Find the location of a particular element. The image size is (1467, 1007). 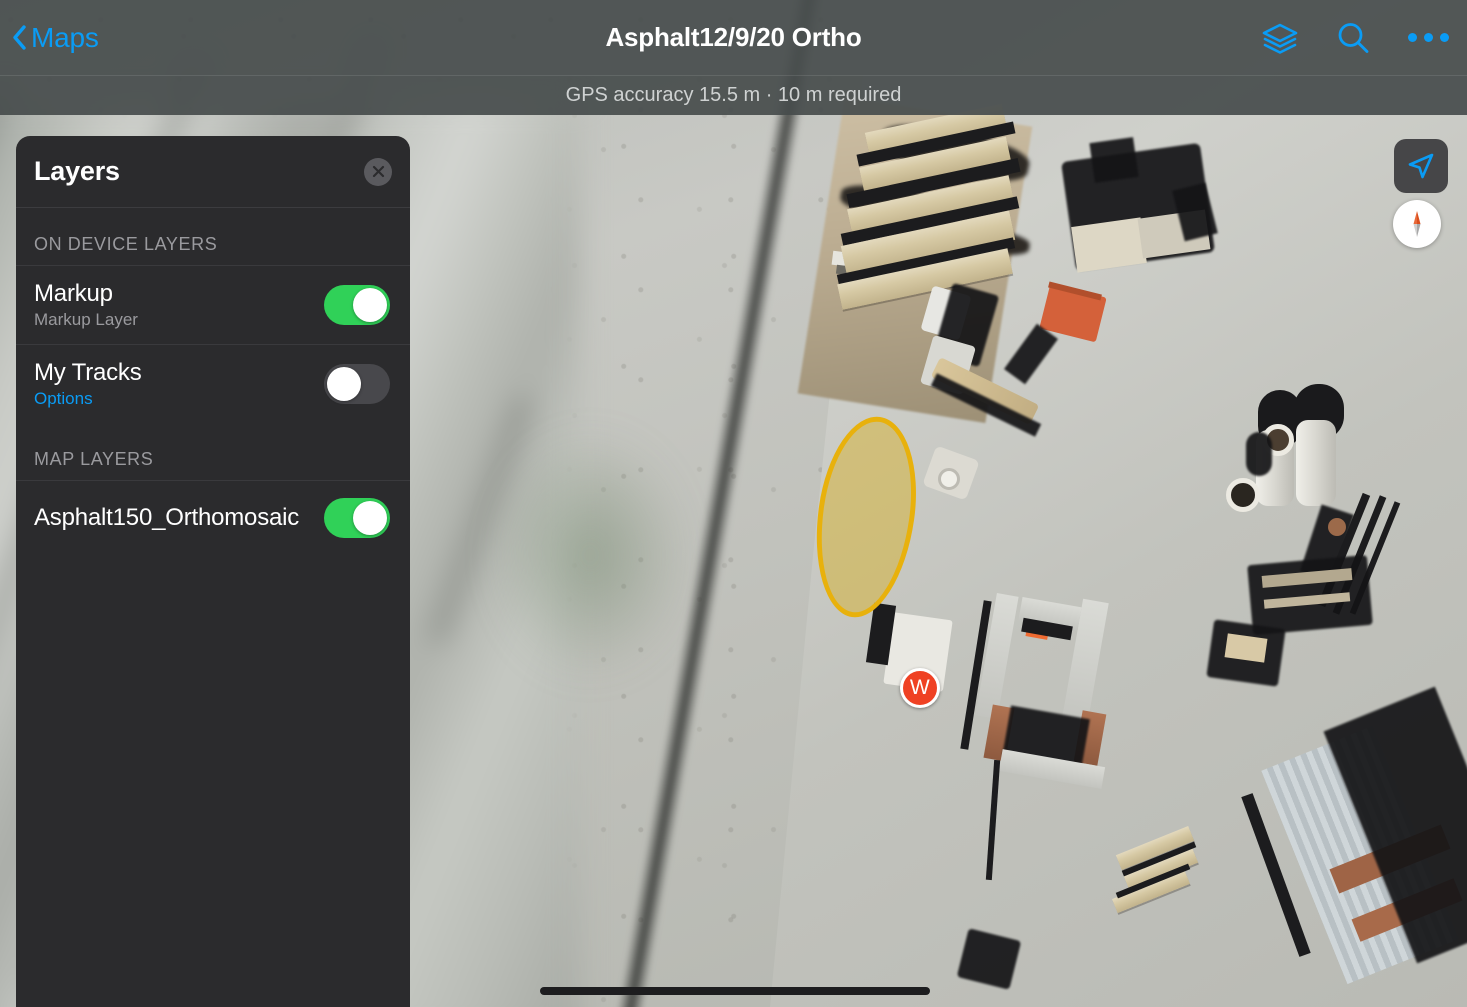

layer-row-asphalt150-orthomosaic: Asphalt150_Orthomosaic is located at coordinates (213, 517).